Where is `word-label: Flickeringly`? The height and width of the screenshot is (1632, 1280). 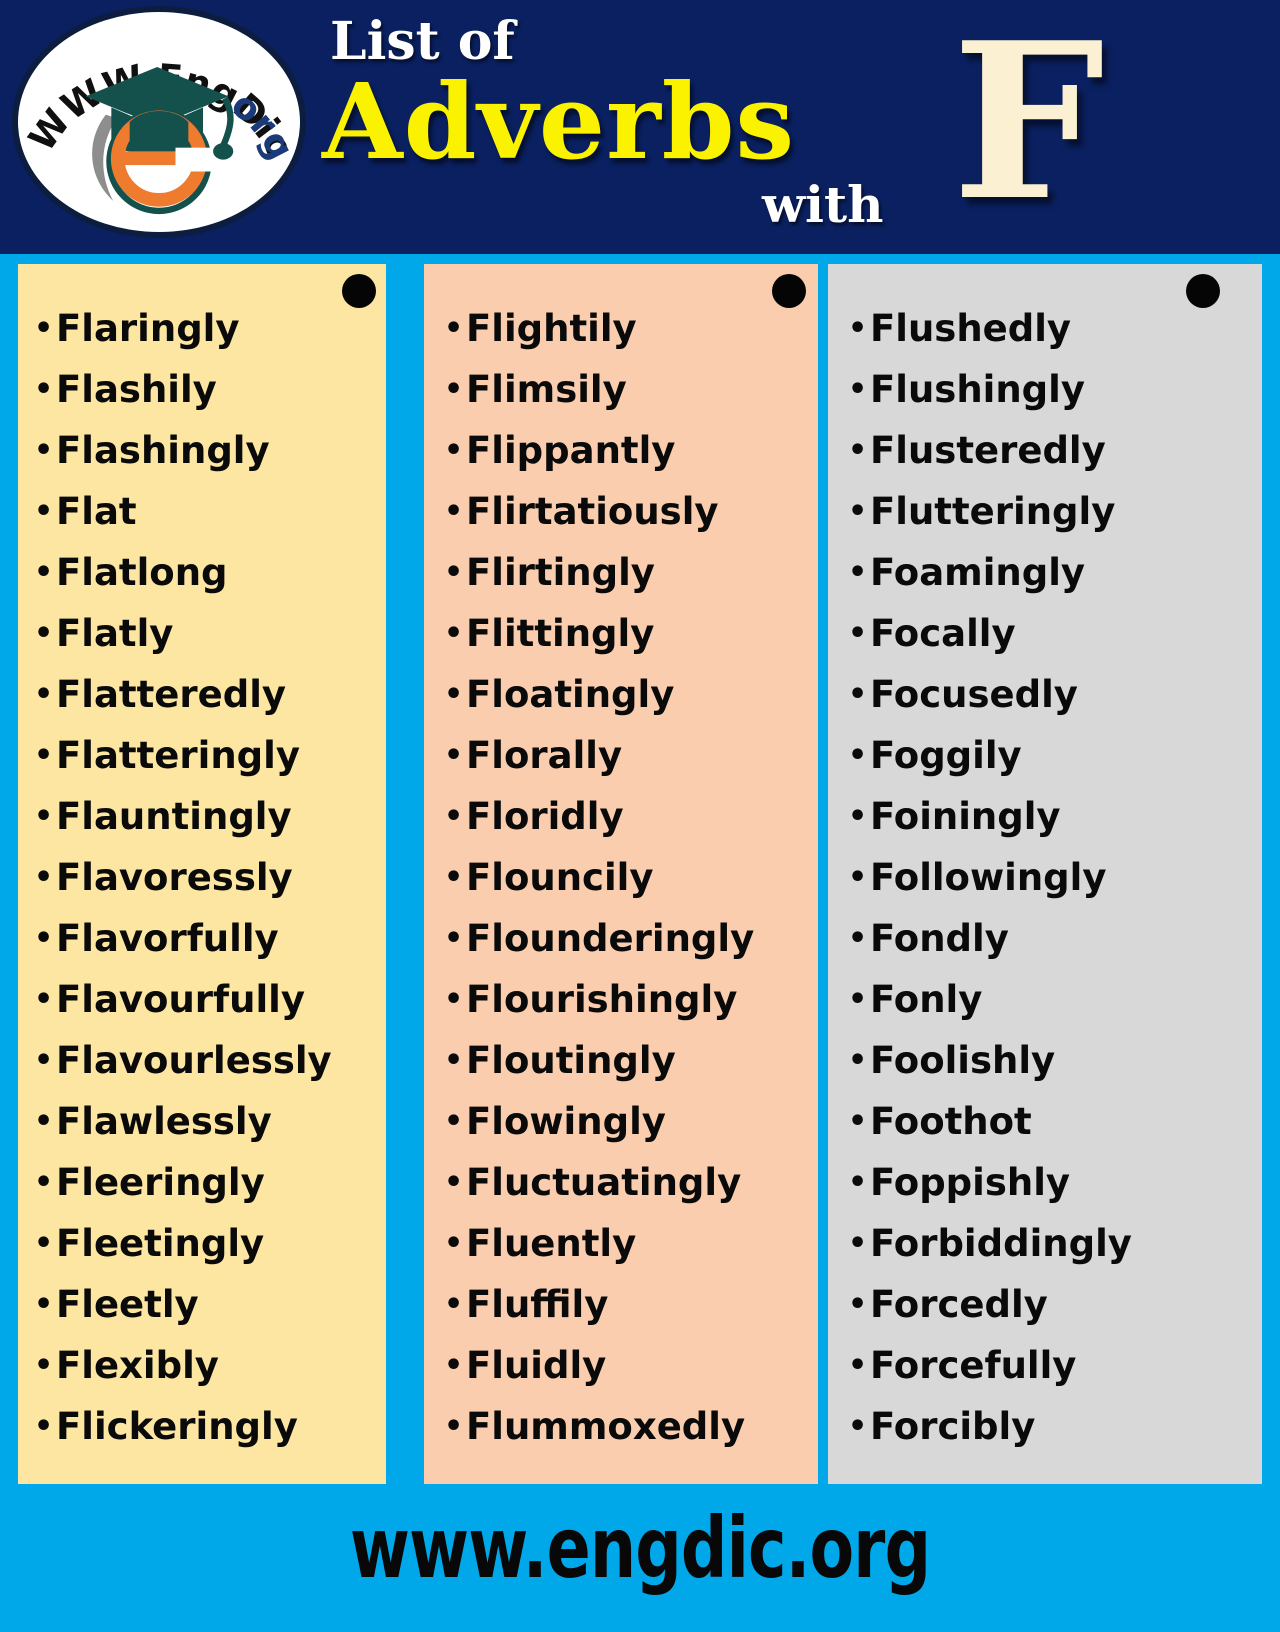
word-label: Flickeringly is located at coordinates (177, 1426).